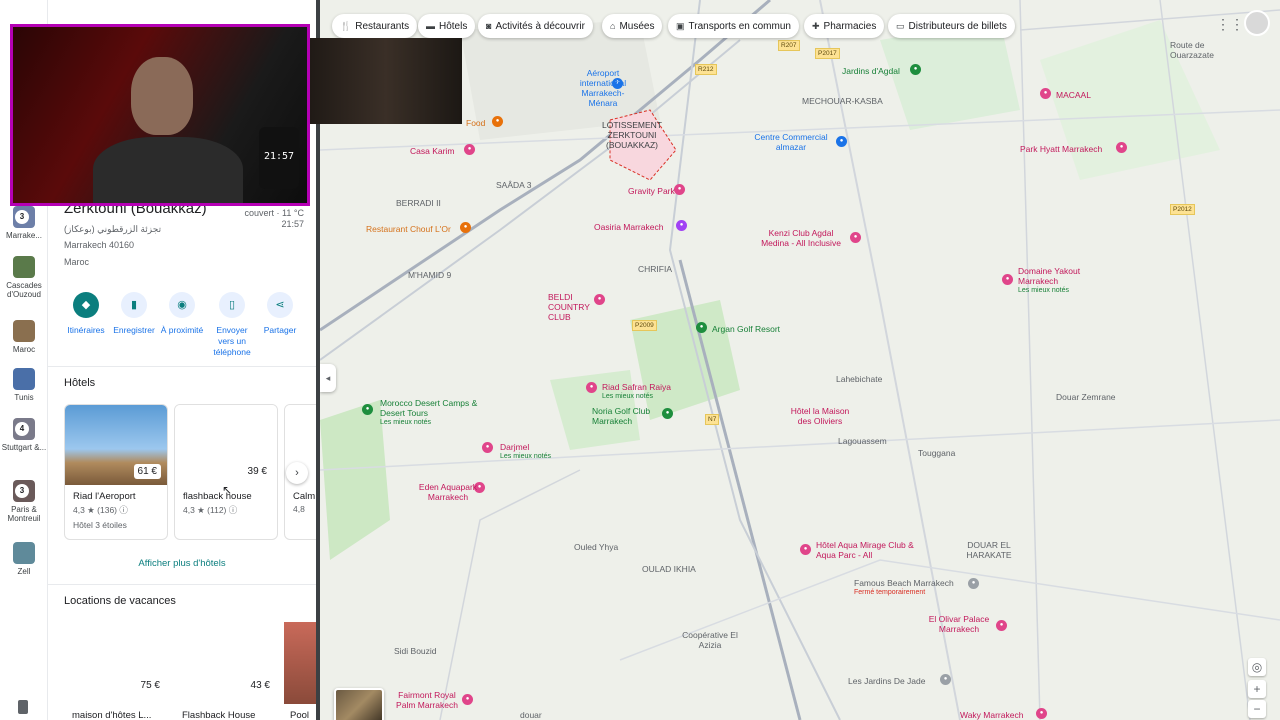  I want to click on share-button: ⋖ Partager, so click(280, 314).